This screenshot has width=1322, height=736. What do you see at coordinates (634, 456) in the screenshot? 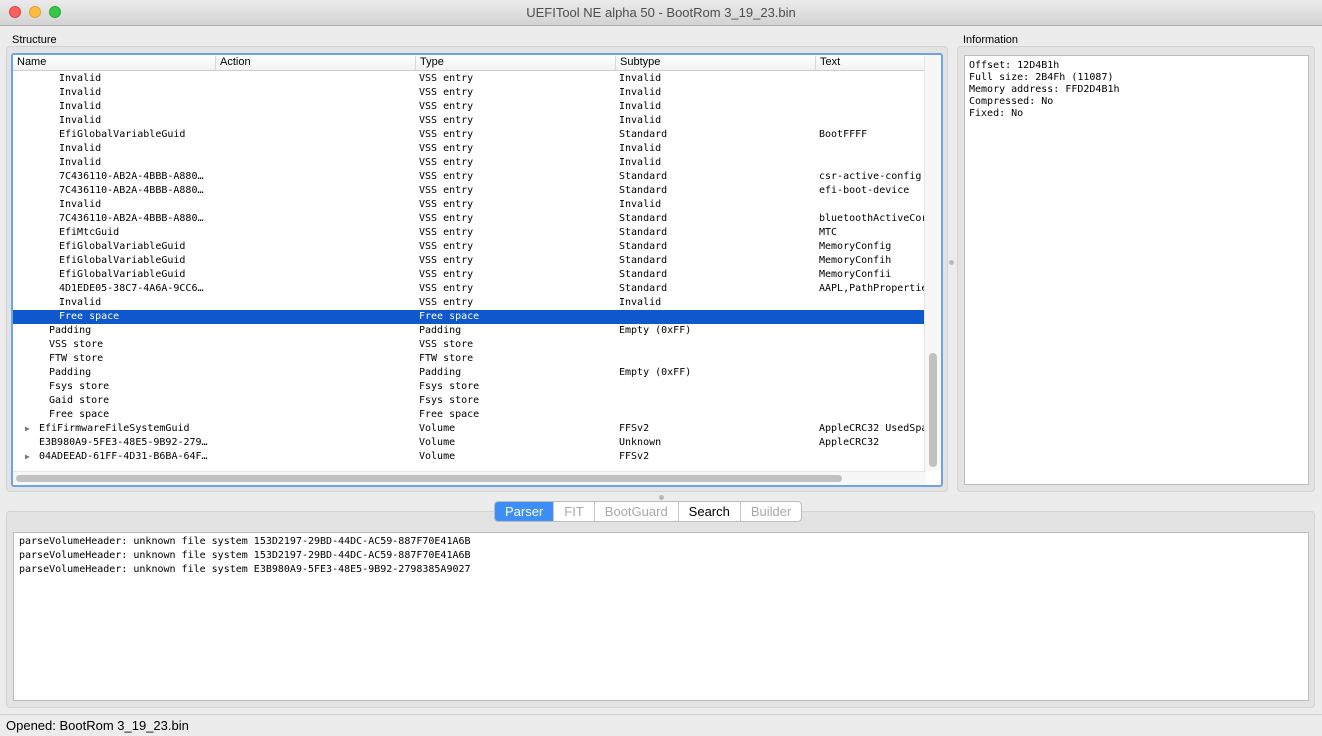
I see `tree-cell-subtype: FFSv2` at bounding box center [634, 456].